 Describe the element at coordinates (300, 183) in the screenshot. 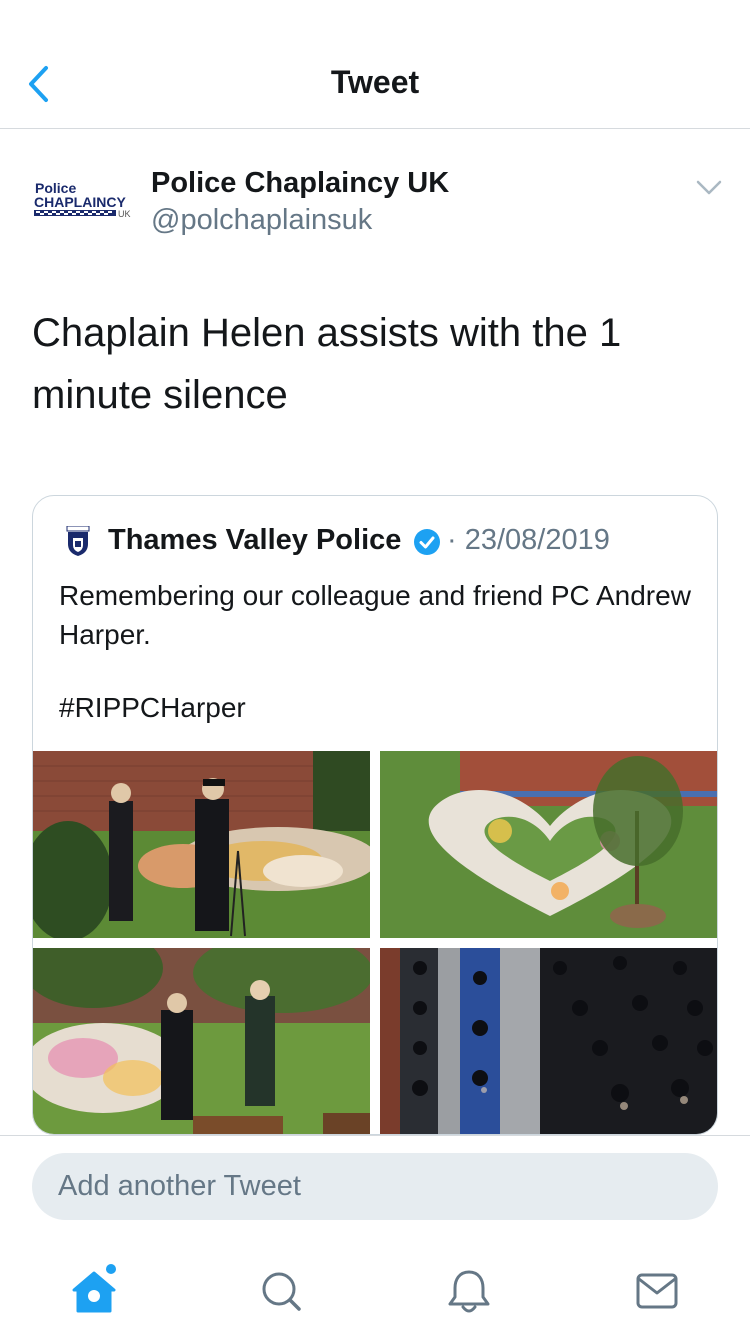

I see `author-name: Police Chaplaincy UK` at that location.